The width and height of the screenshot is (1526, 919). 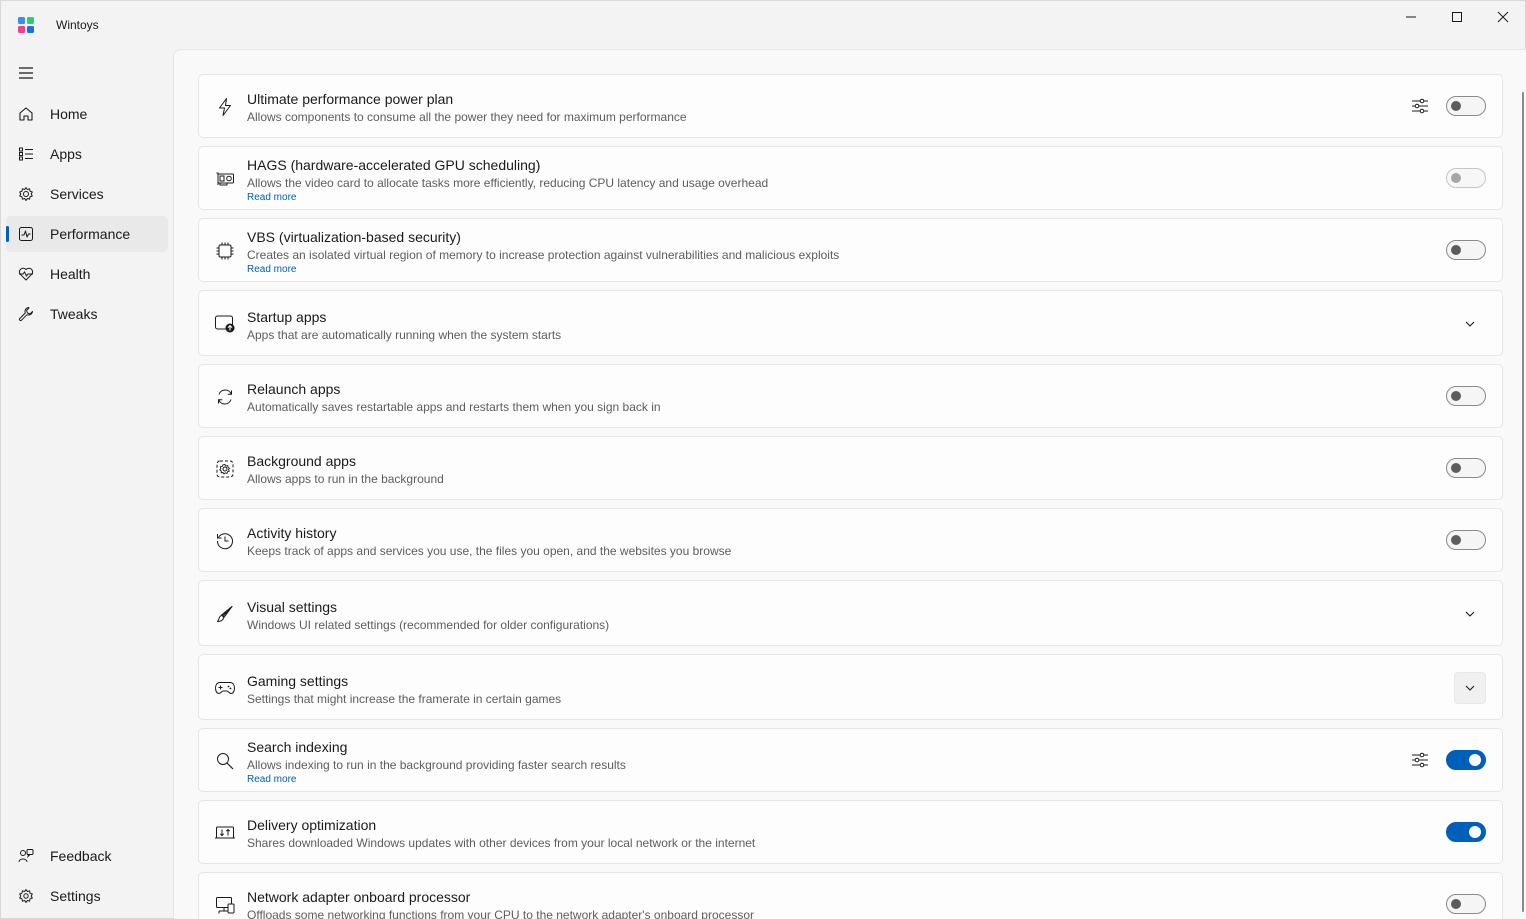 What do you see at coordinates (66, 154) in the screenshot?
I see `nav-label-apps: Apps` at bounding box center [66, 154].